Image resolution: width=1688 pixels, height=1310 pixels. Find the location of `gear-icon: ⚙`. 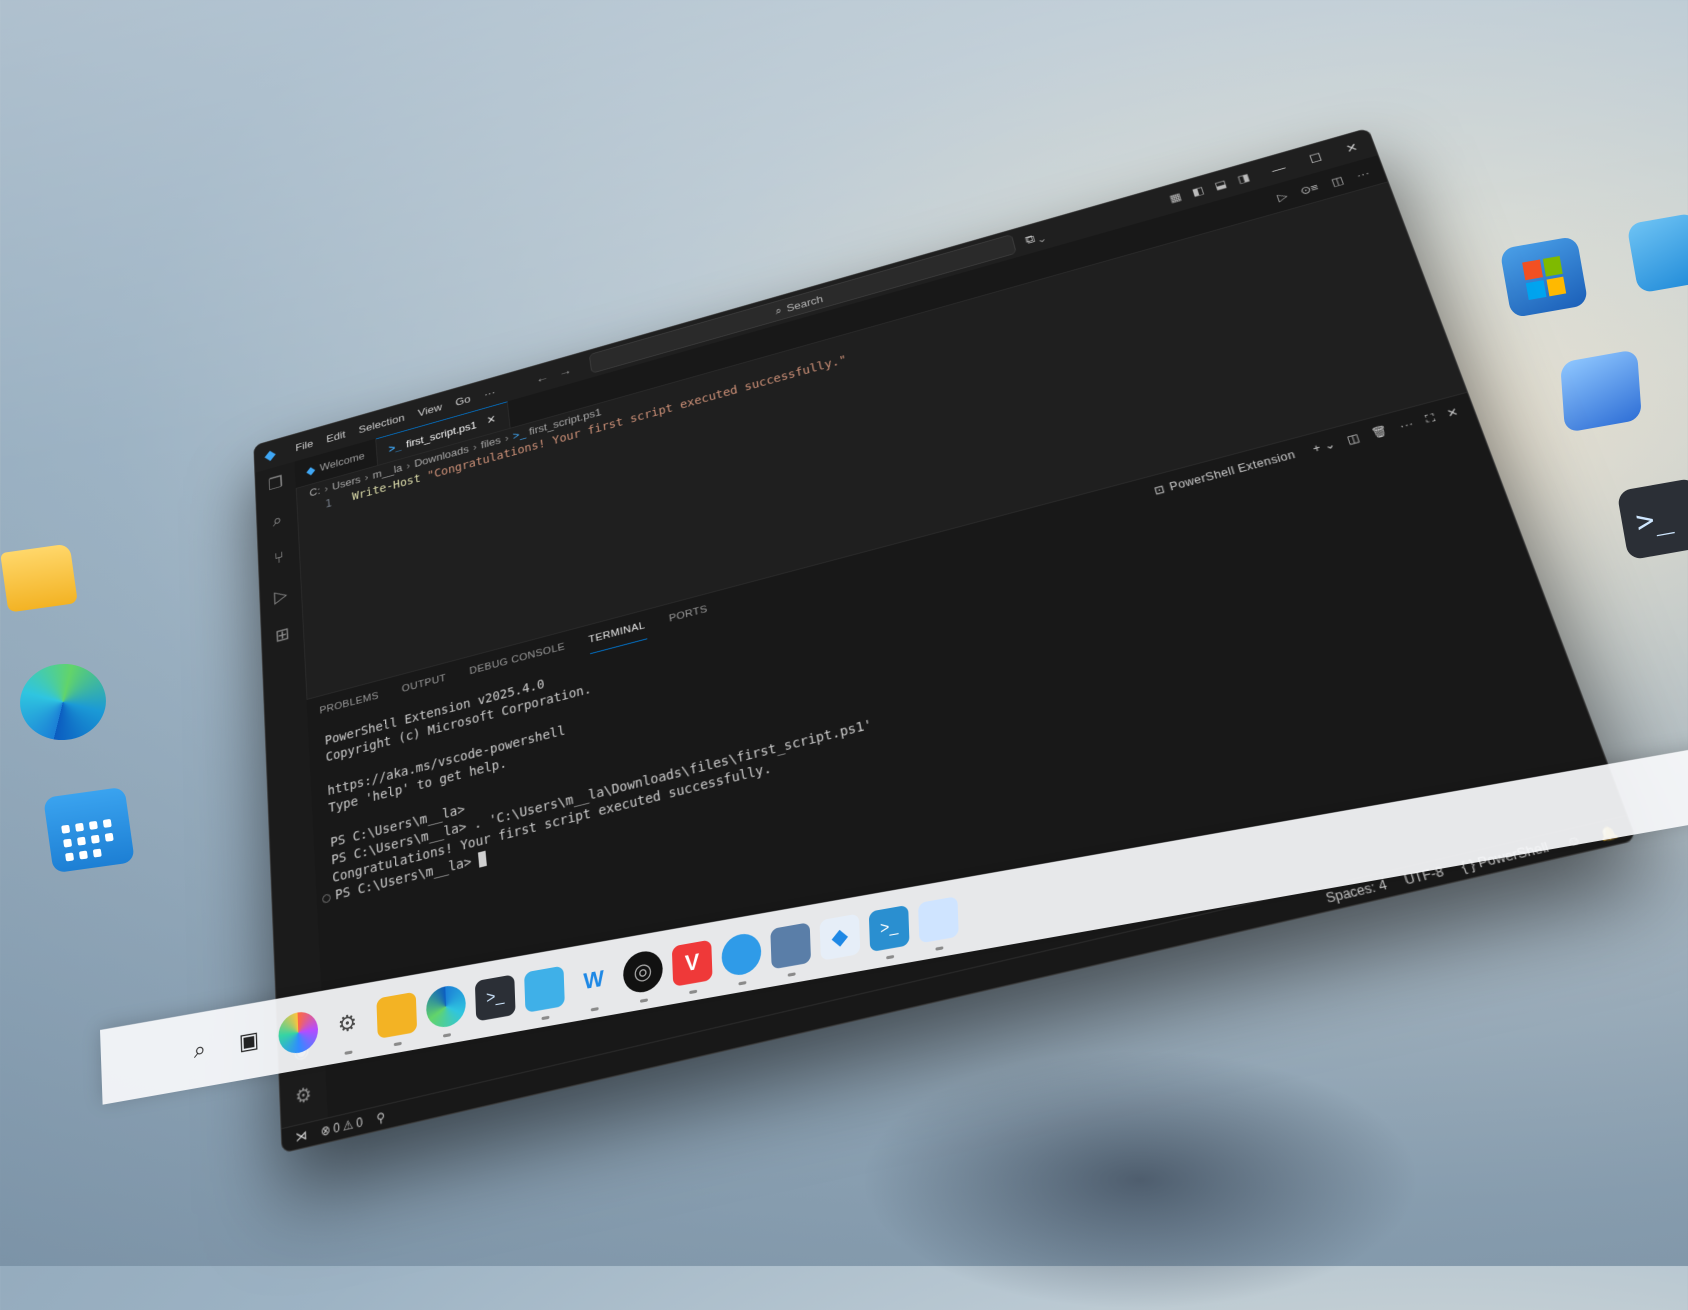

gear-icon: ⚙ is located at coordinates (303, 1097).